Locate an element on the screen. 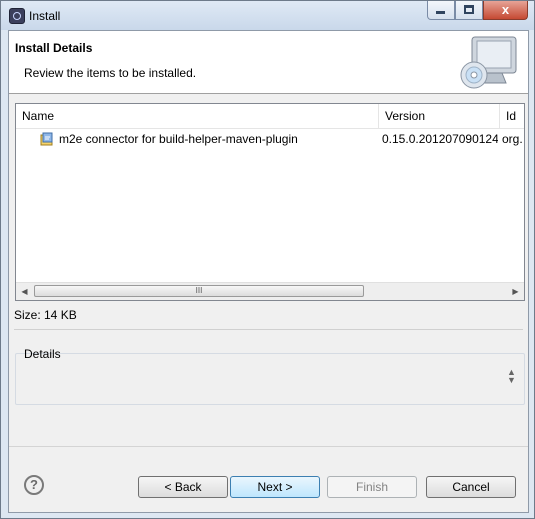 The image size is (535, 519). table-header: Name Version Id is located at coordinates (270, 116).